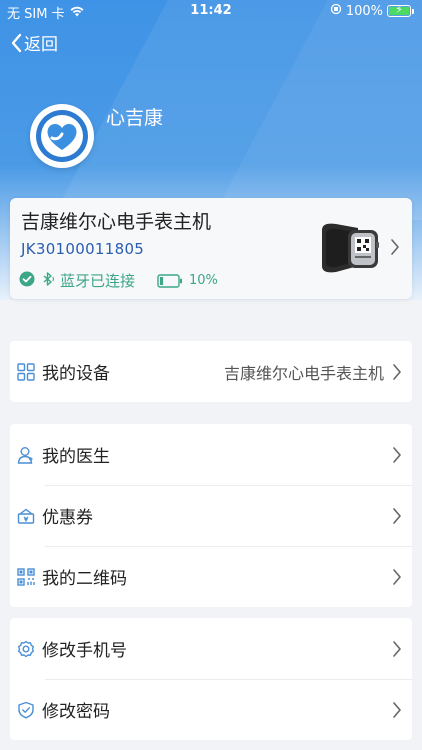 The width and height of the screenshot is (422, 750). I want to click on menu-group-device: 我的设备 吉康维尔心电手表主机, so click(211, 371).